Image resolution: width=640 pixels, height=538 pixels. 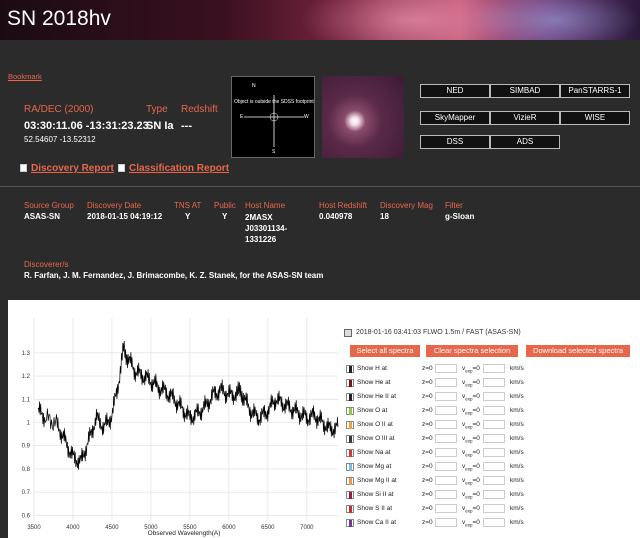 I want to click on vizier-button: VizieR, so click(x=525, y=118).